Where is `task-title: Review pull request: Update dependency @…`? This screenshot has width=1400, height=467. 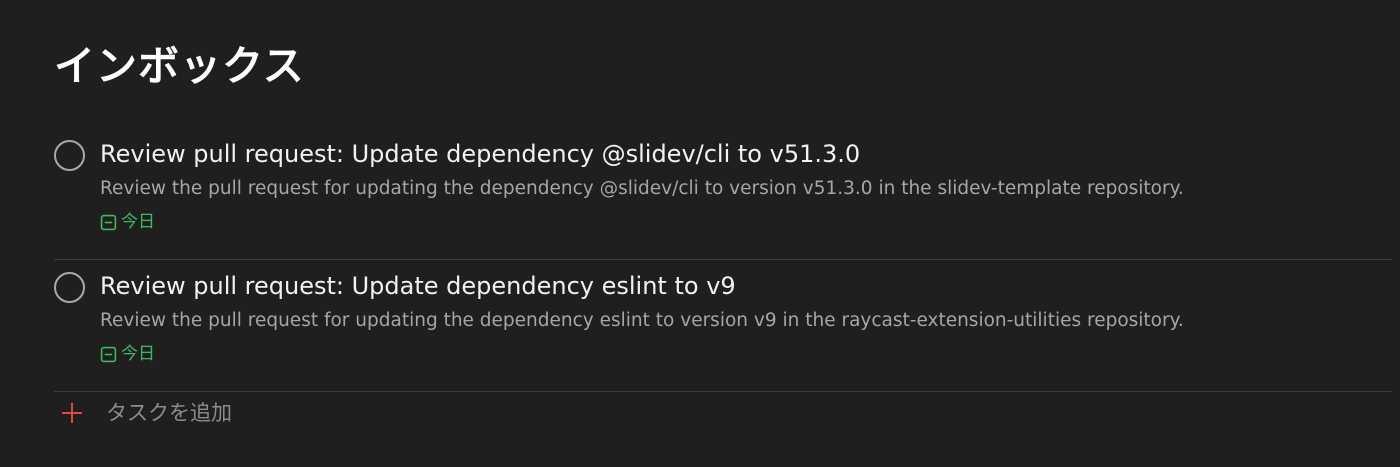 task-title: Review pull request: Update dependency @… is located at coordinates (480, 154).